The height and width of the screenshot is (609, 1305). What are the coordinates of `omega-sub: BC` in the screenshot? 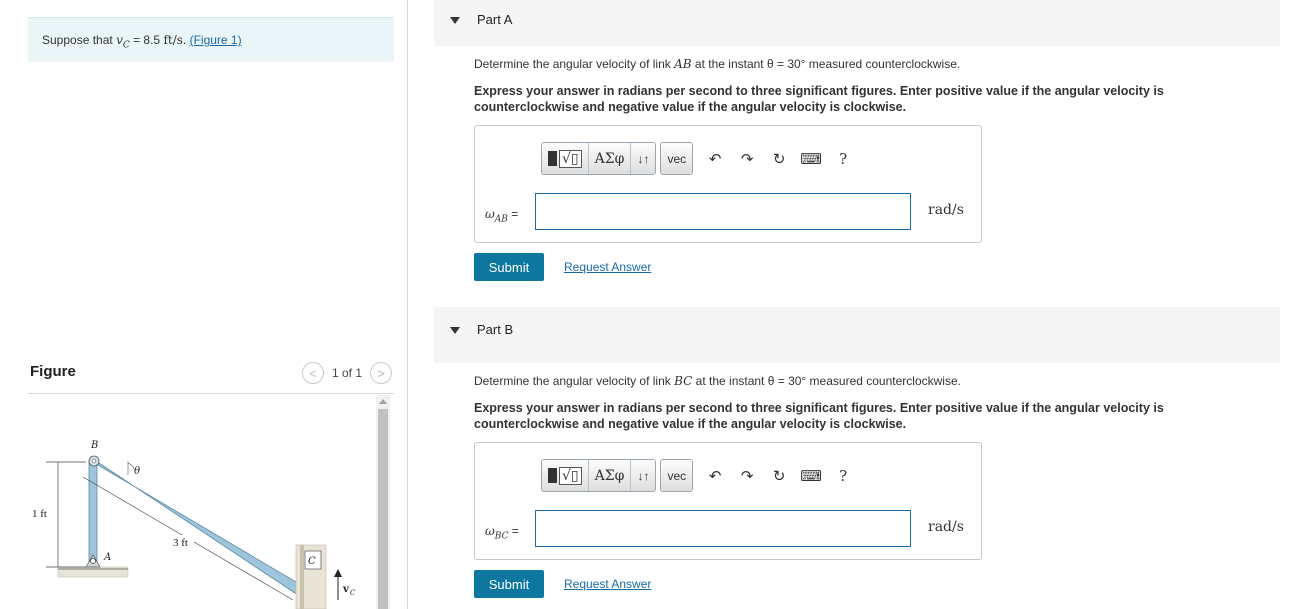 It's located at (501, 536).